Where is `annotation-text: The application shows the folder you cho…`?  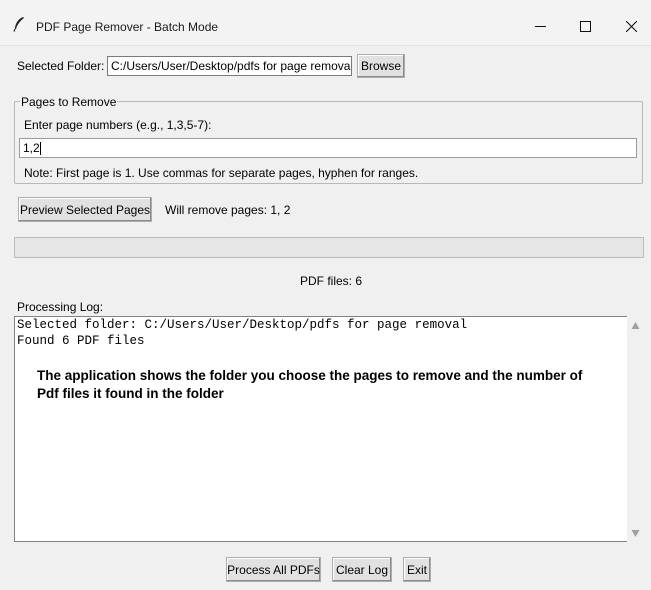
annotation-text: The application shows the folder you cho… is located at coordinates (310, 384).